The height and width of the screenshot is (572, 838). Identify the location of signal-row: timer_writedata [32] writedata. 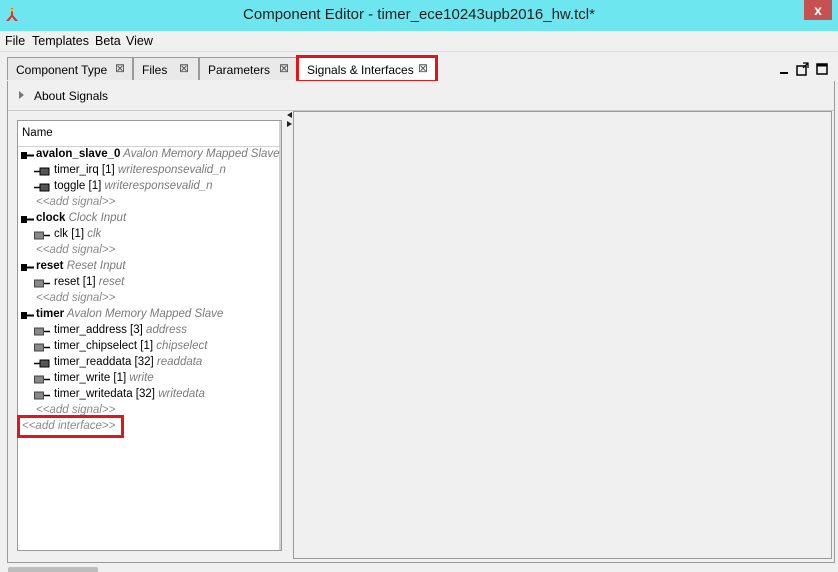
(119, 396).